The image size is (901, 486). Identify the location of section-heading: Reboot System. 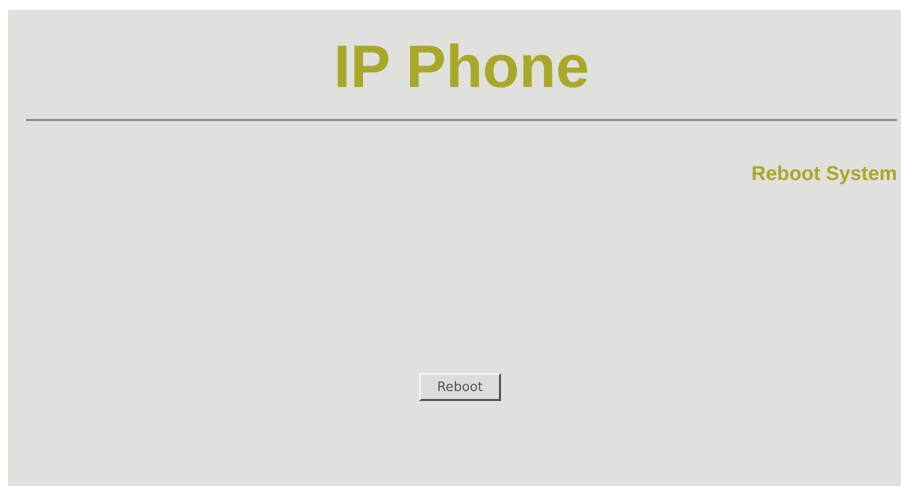
(824, 174).